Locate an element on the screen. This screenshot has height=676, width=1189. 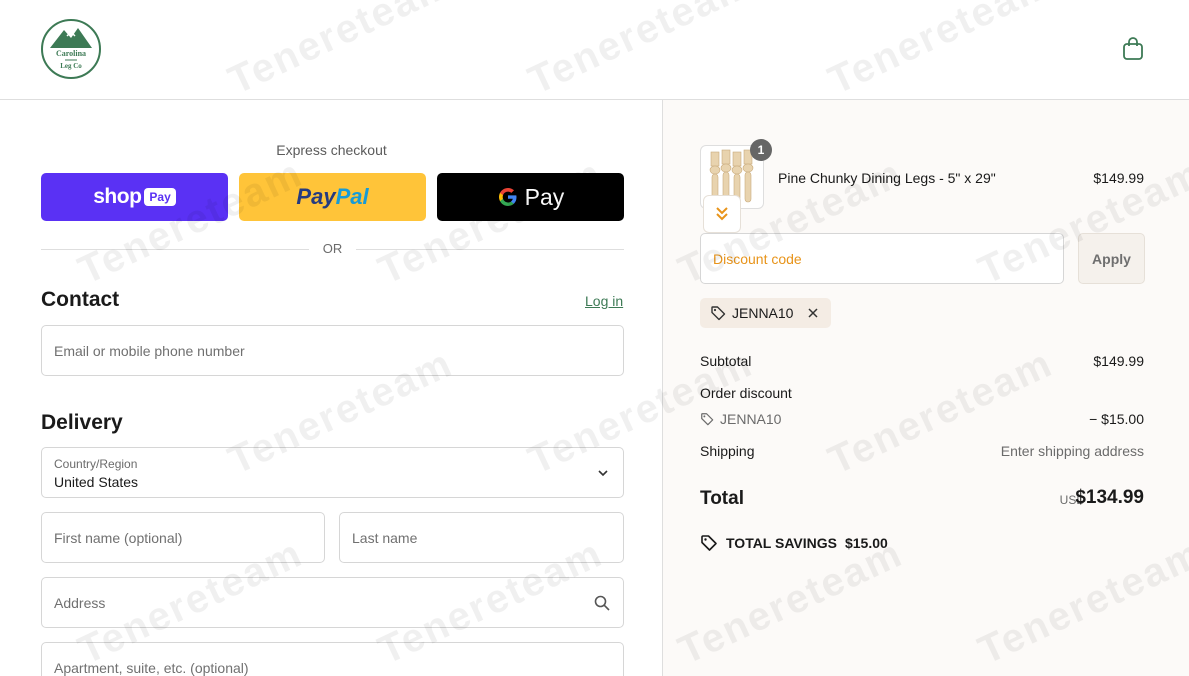
country-value: United States is located at coordinates (96, 482).